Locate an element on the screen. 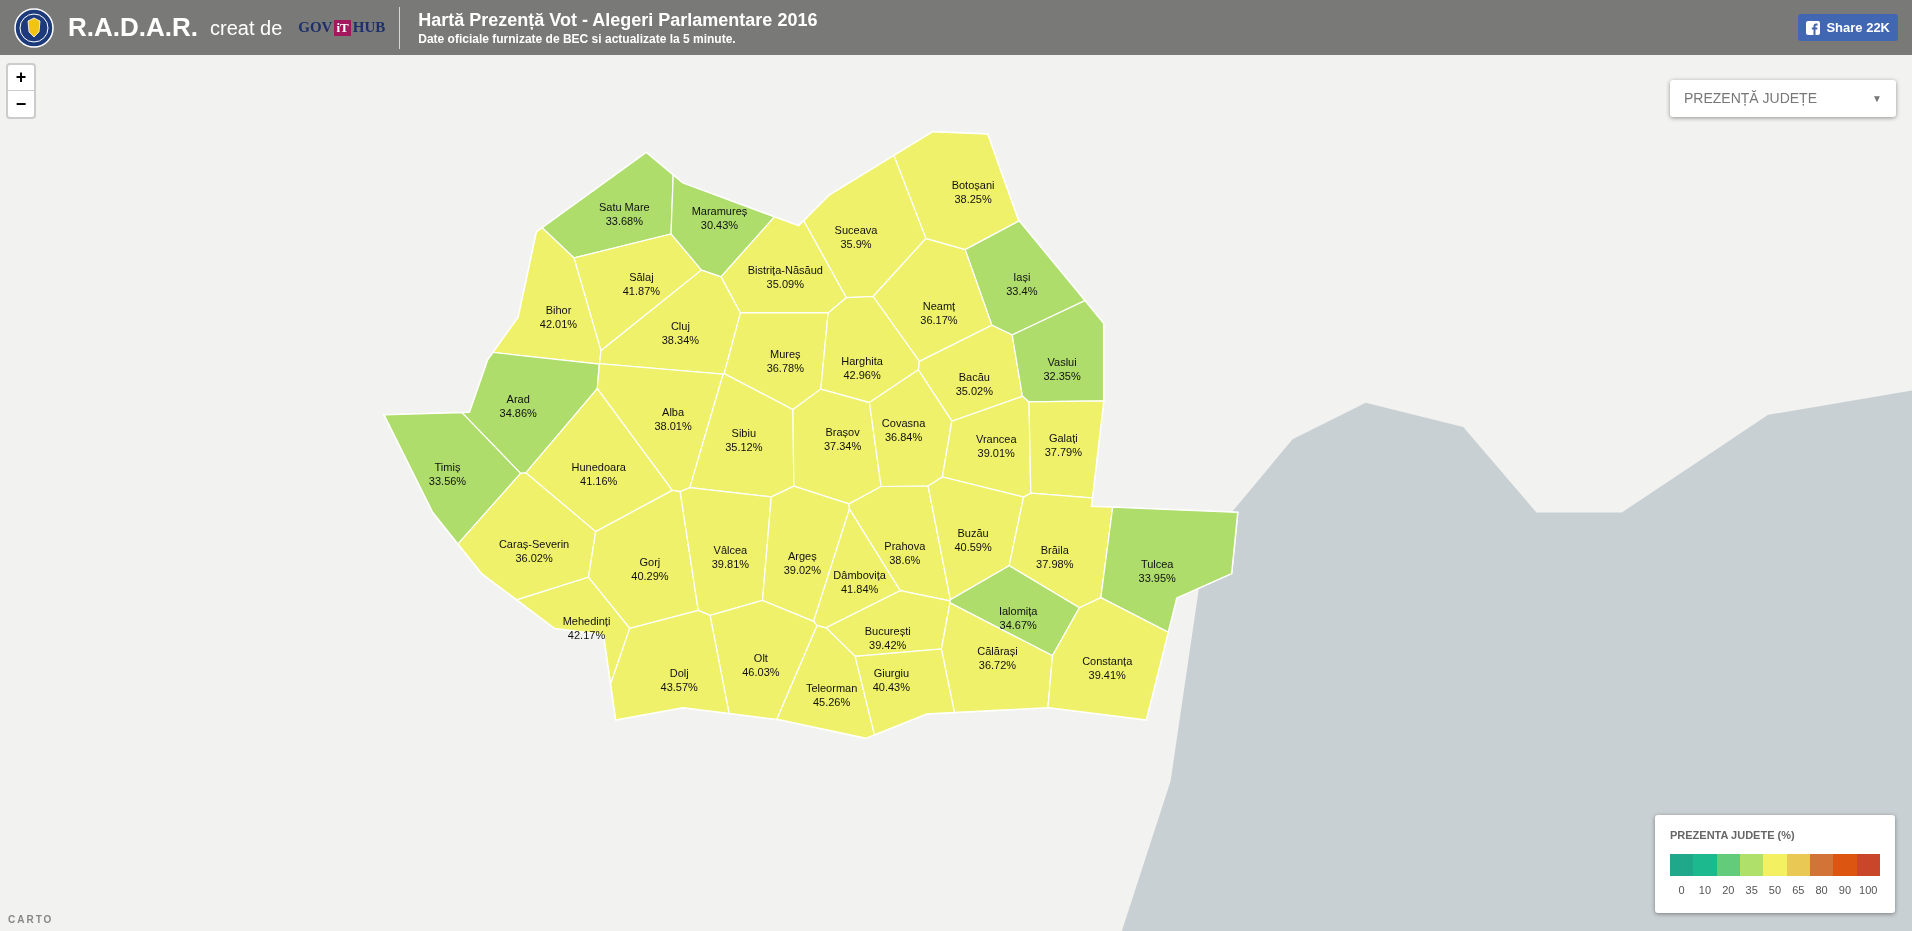  county-name: București is located at coordinates (887, 630).